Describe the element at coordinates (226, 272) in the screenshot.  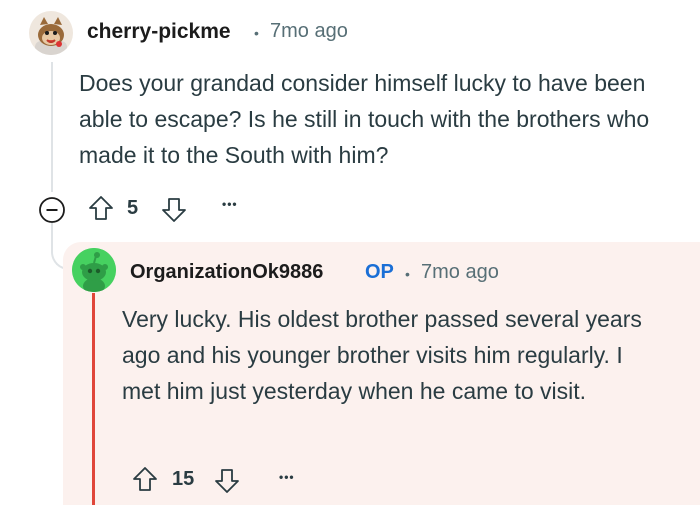
I see `comment-author: OrganizationOk9886` at that location.